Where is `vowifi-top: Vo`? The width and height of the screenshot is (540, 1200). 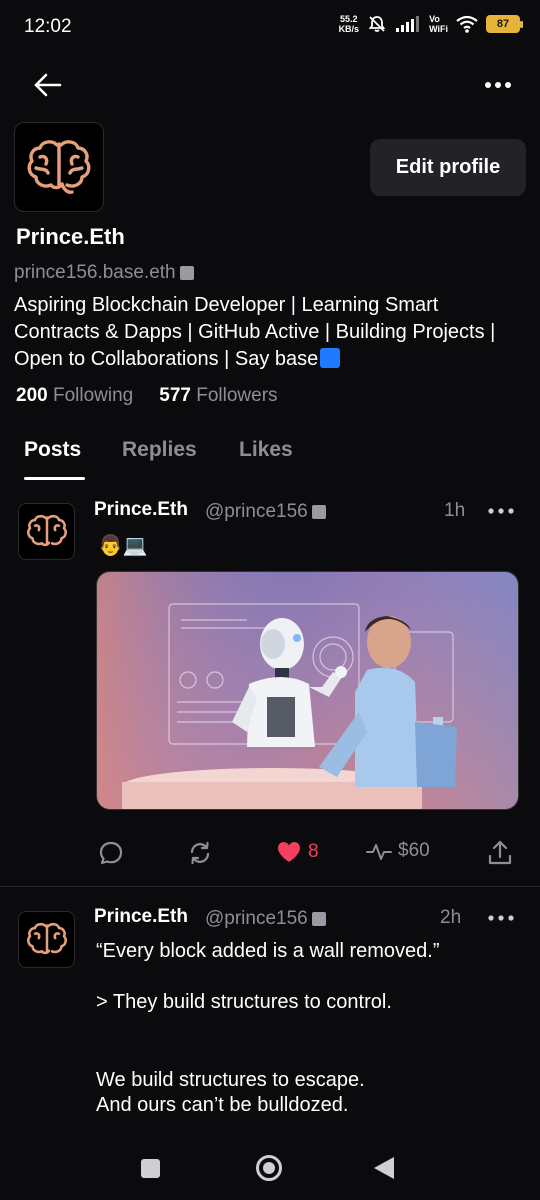
vowifi-top: Vo is located at coordinates (434, 19).